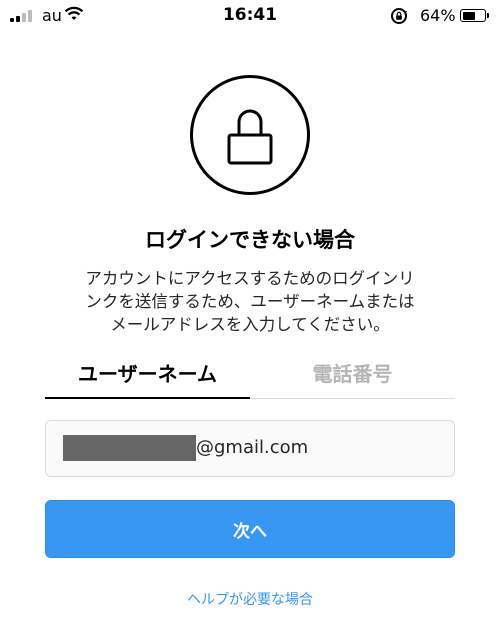  Describe the element at coordinates (147, 373) in the screenshot. I see `tab-username: ユーザーネーム` at that location.